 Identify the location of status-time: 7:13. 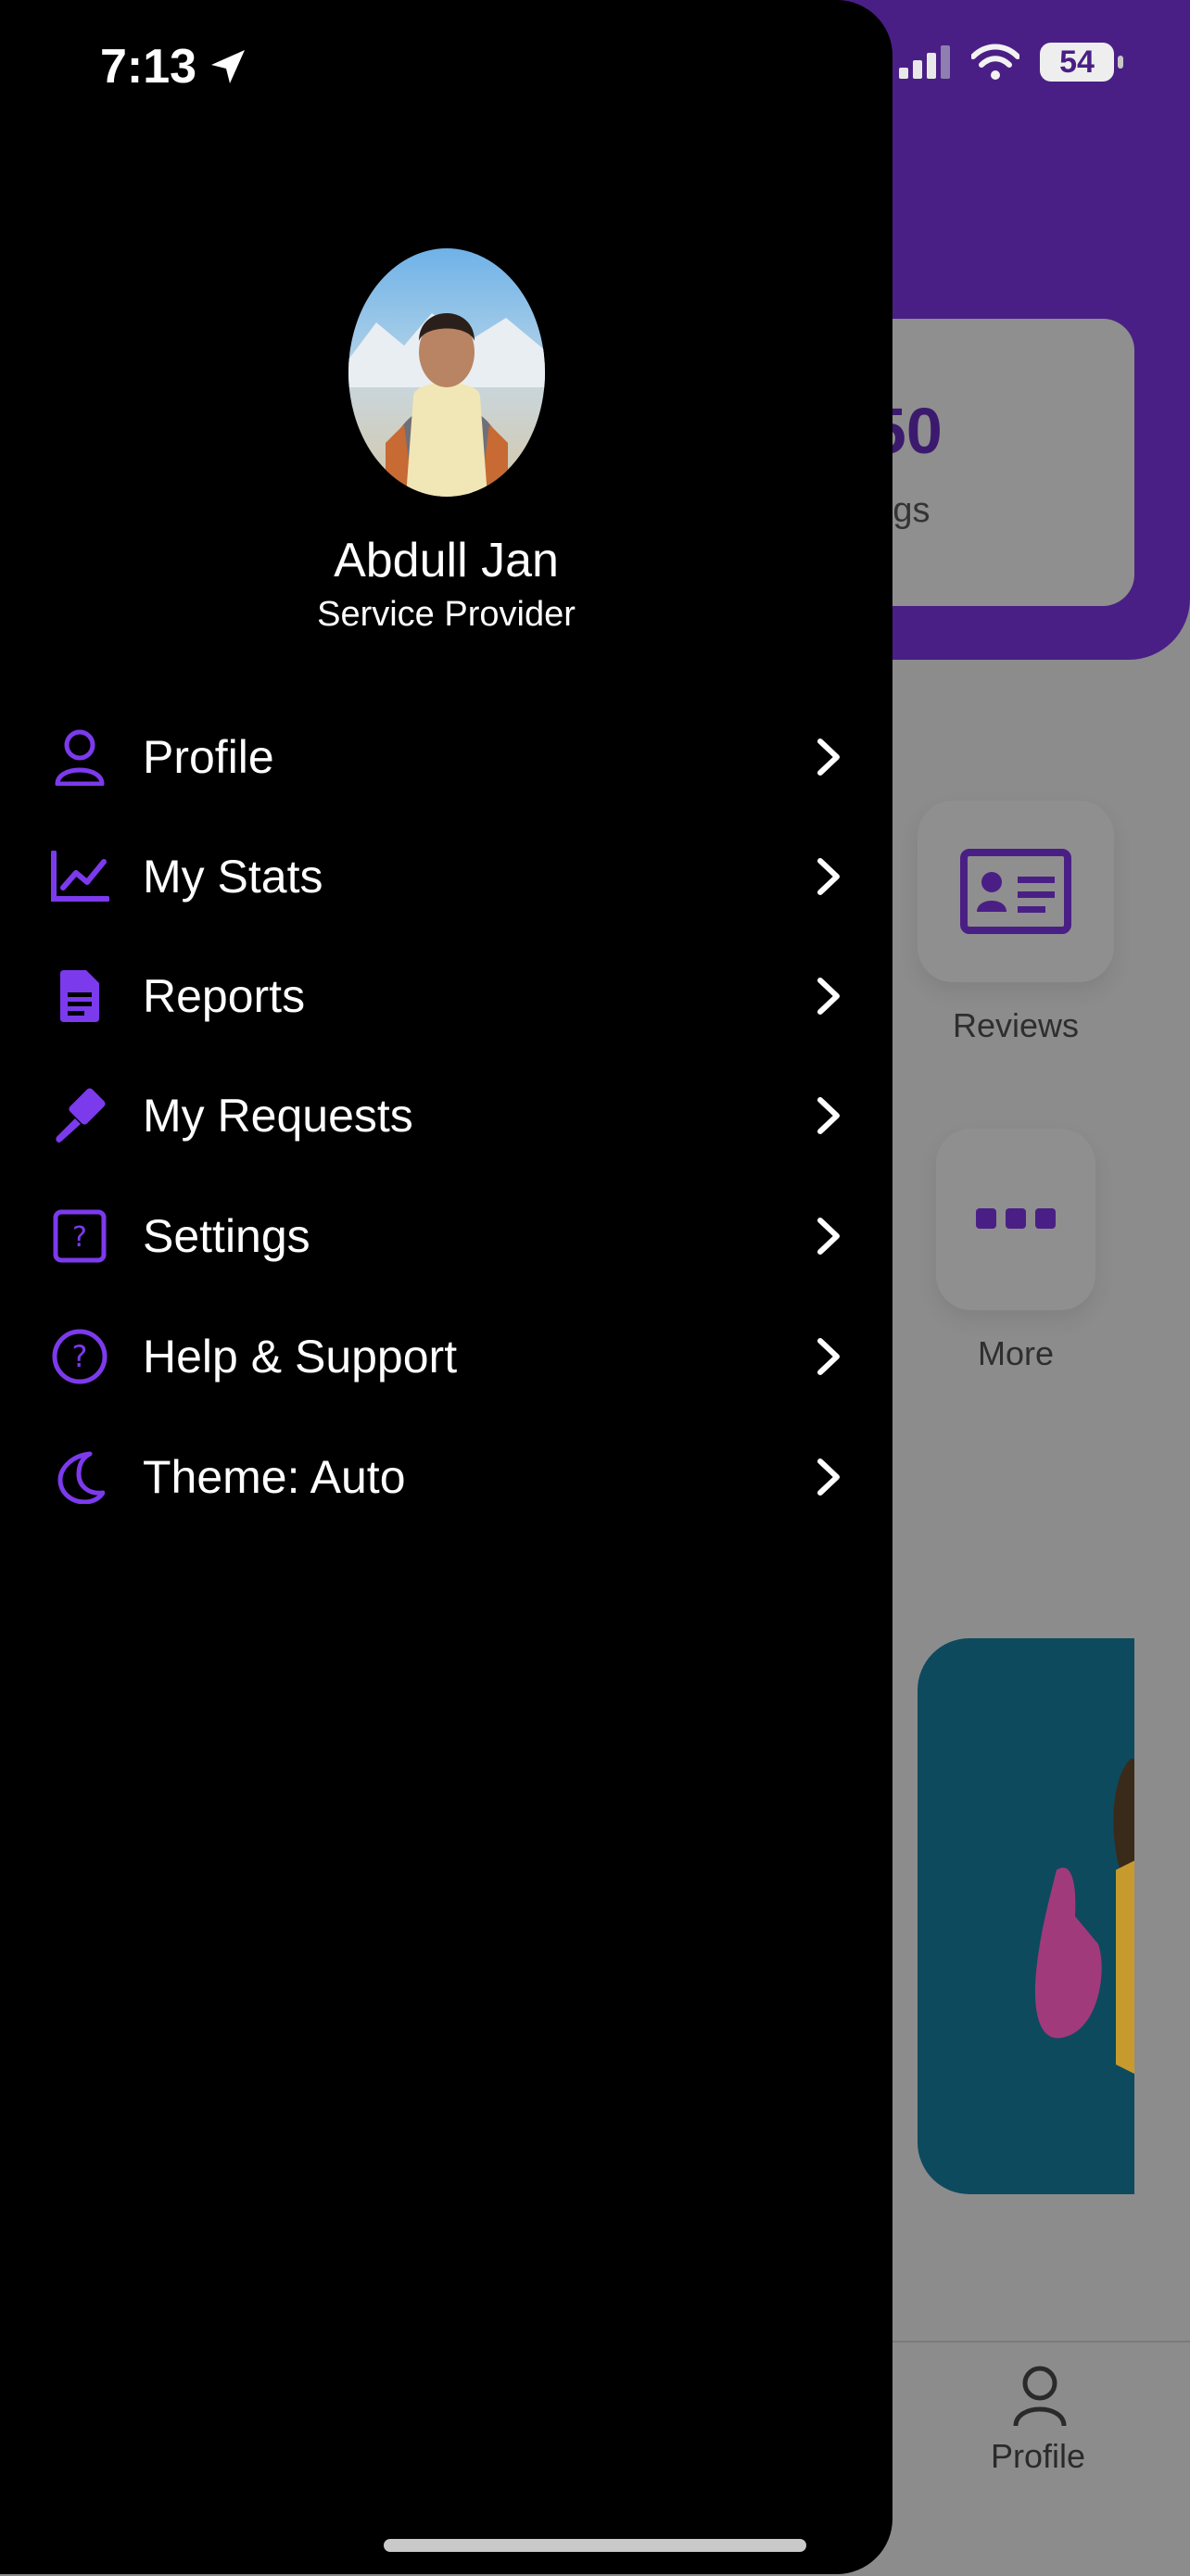
(173, 67).